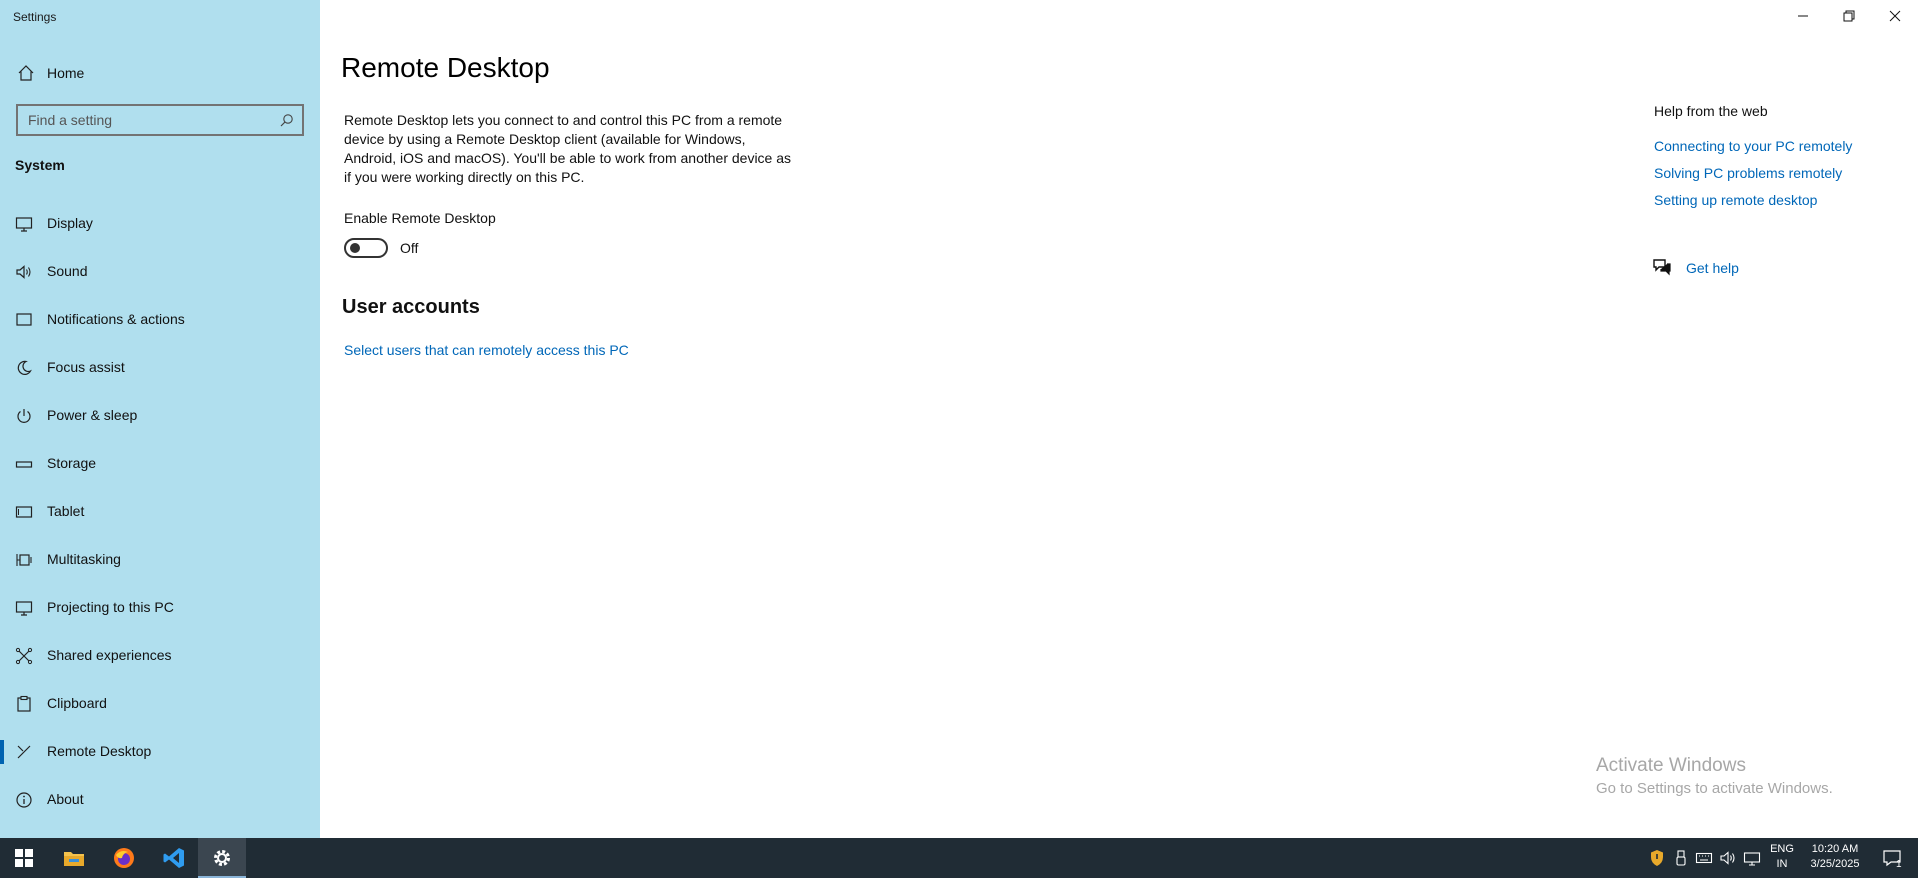 This screenshot has height=878, width=1918. Describe the element at coordinates (160, 416) in the screenshot. I see `sidebar-item-power-sleep: Power & sleep` at that location.